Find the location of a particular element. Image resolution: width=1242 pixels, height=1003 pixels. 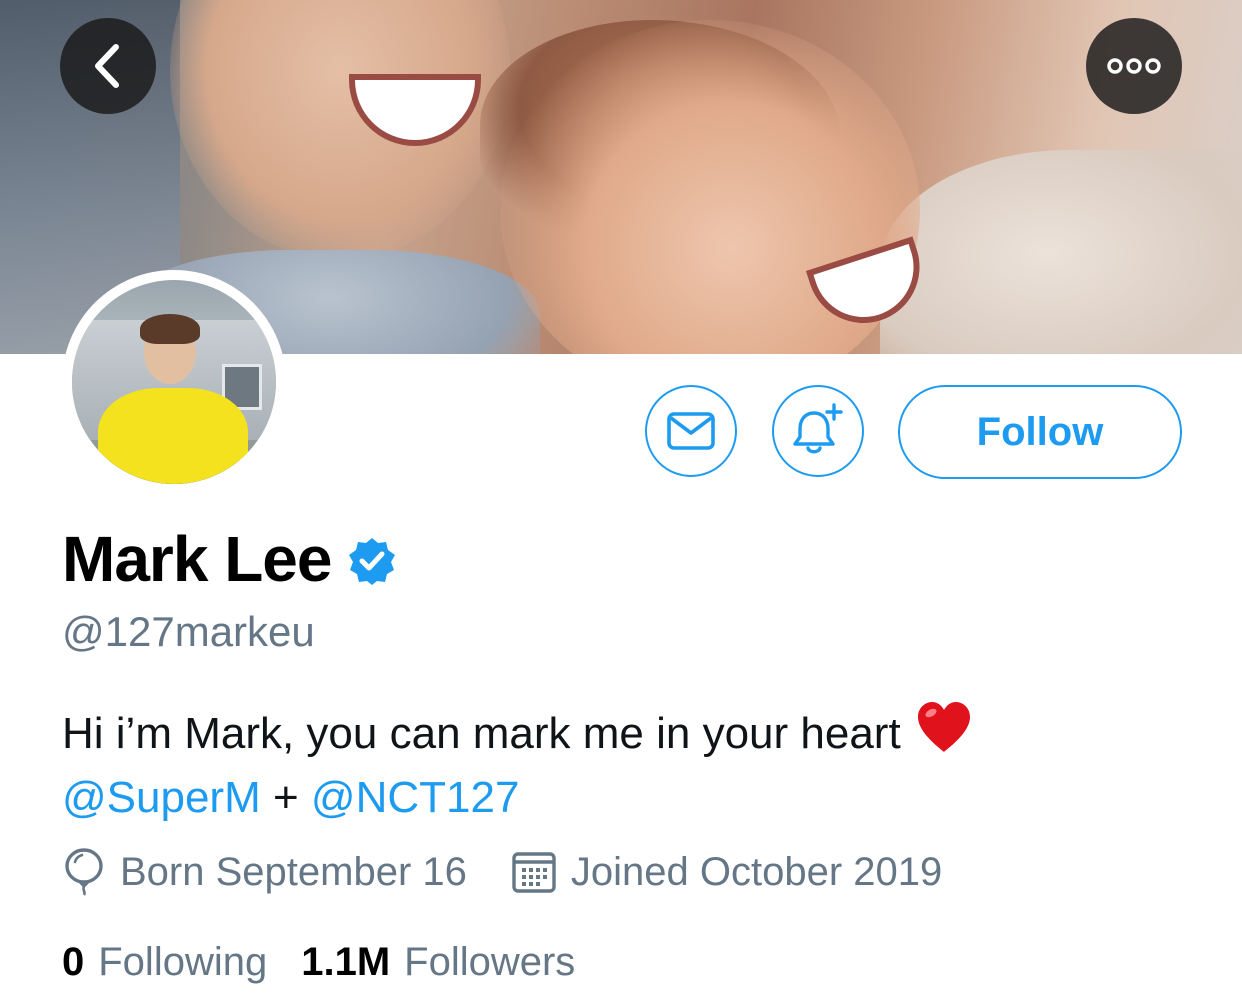

joined-text: Joined October 2019 is located at coordinates (756, 871).